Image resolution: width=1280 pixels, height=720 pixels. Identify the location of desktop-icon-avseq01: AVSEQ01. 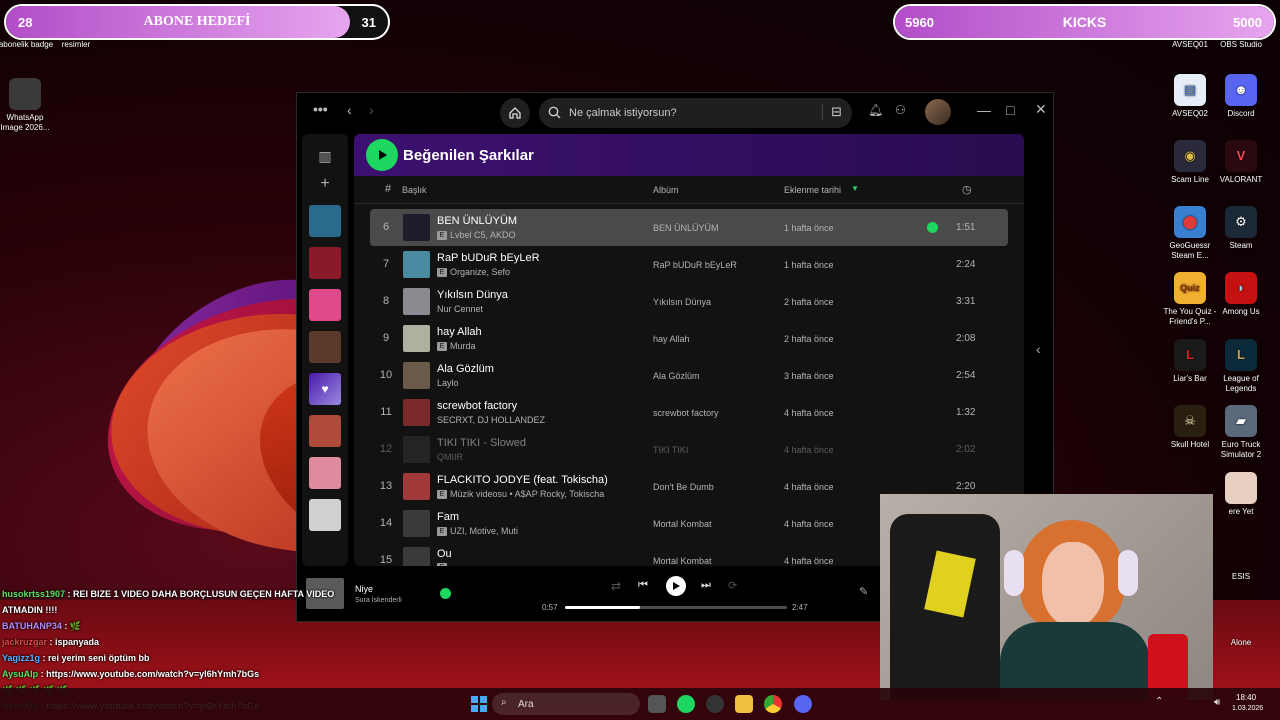
(1190, 45).